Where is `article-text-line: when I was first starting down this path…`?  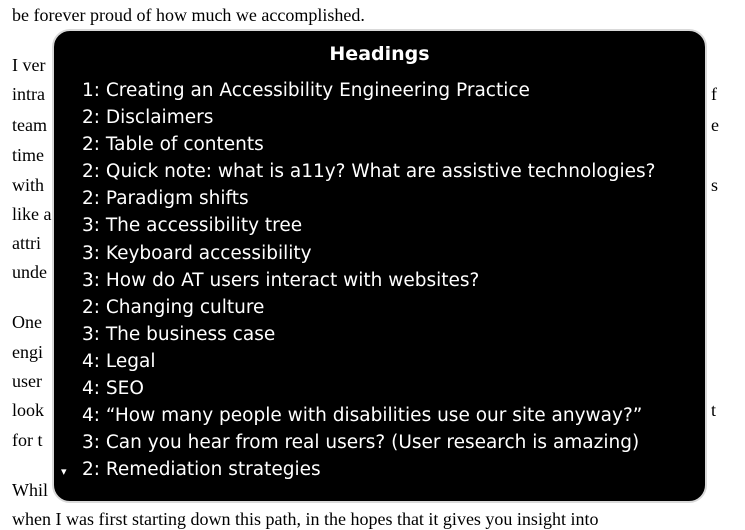 article-text-line: when I was first starting down this path… is located at coordinates (305, 519).